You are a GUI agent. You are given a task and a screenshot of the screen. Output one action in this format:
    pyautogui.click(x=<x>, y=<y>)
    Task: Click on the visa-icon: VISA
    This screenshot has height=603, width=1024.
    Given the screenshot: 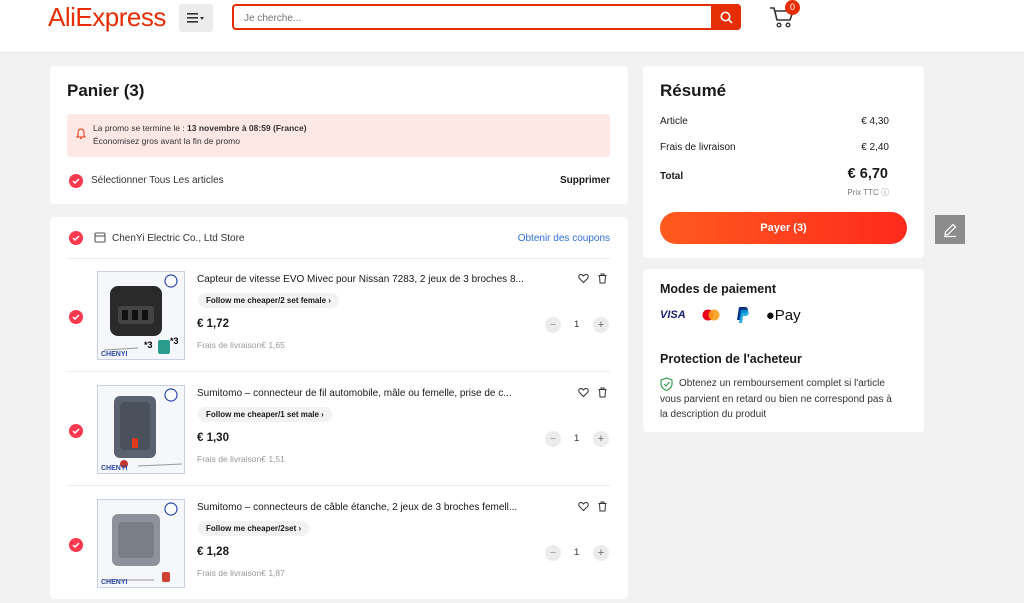 What is the action you would take?
    pyautogui.click(x=673, y=315)
    